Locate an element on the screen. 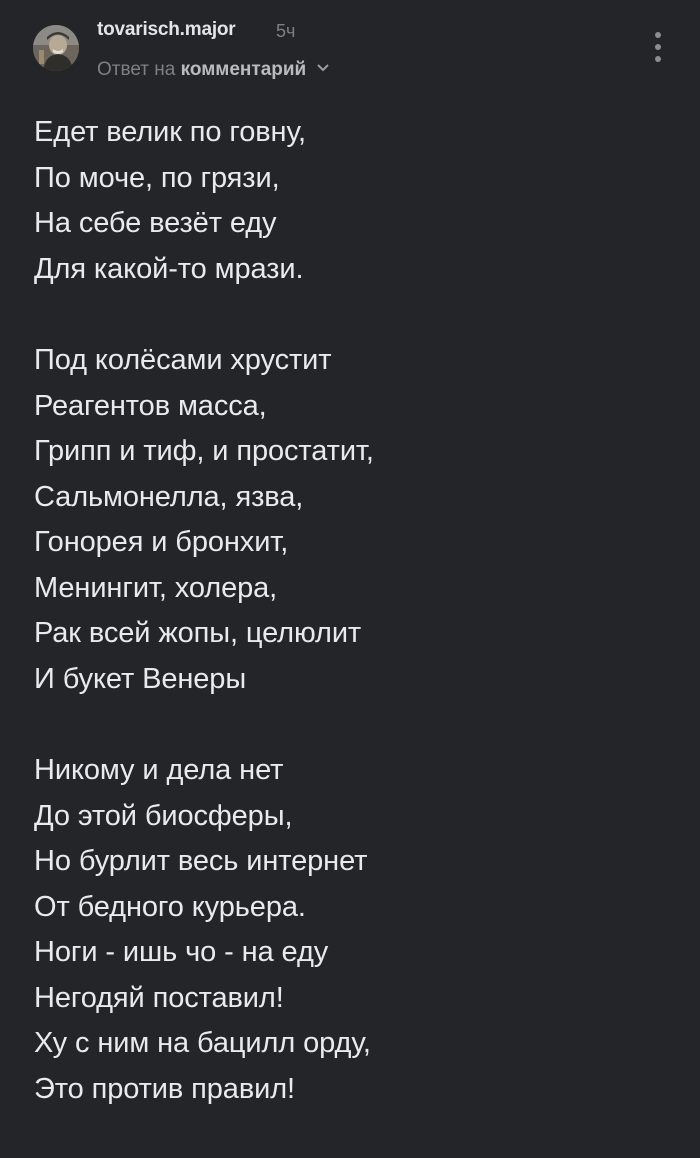  reply-prefix: Ответ на is located at coordinates (136, 69).